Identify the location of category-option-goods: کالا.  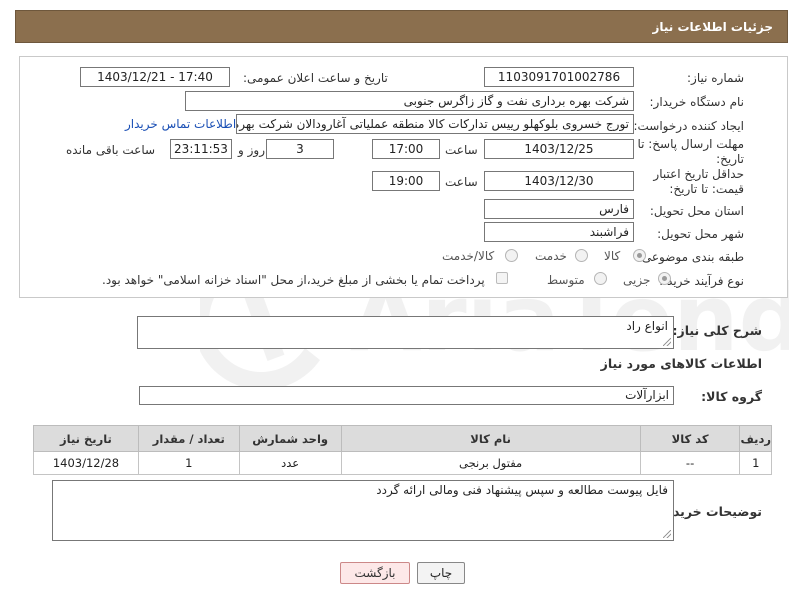
(612, 256).